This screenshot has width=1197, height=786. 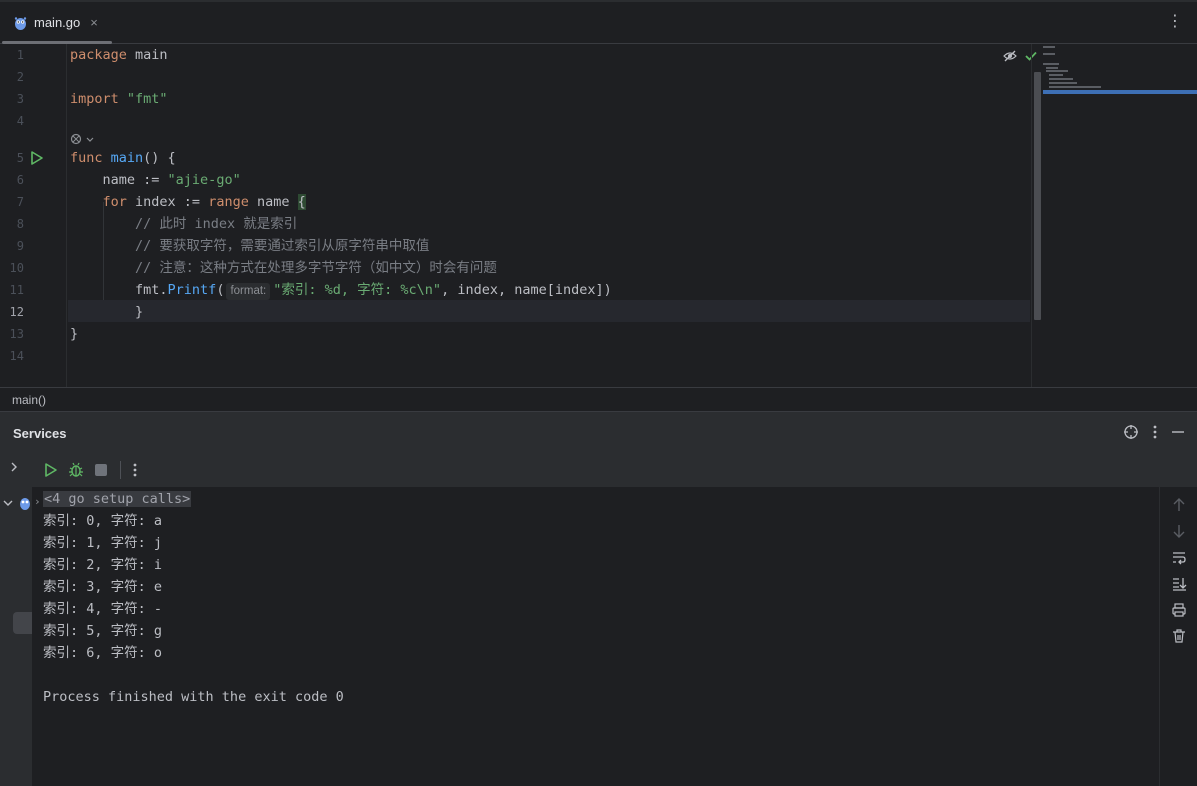 What do you see at coordinates (1179, 610) in the screenshot?
I see `print-icon` at bounding box center [1179, 610].